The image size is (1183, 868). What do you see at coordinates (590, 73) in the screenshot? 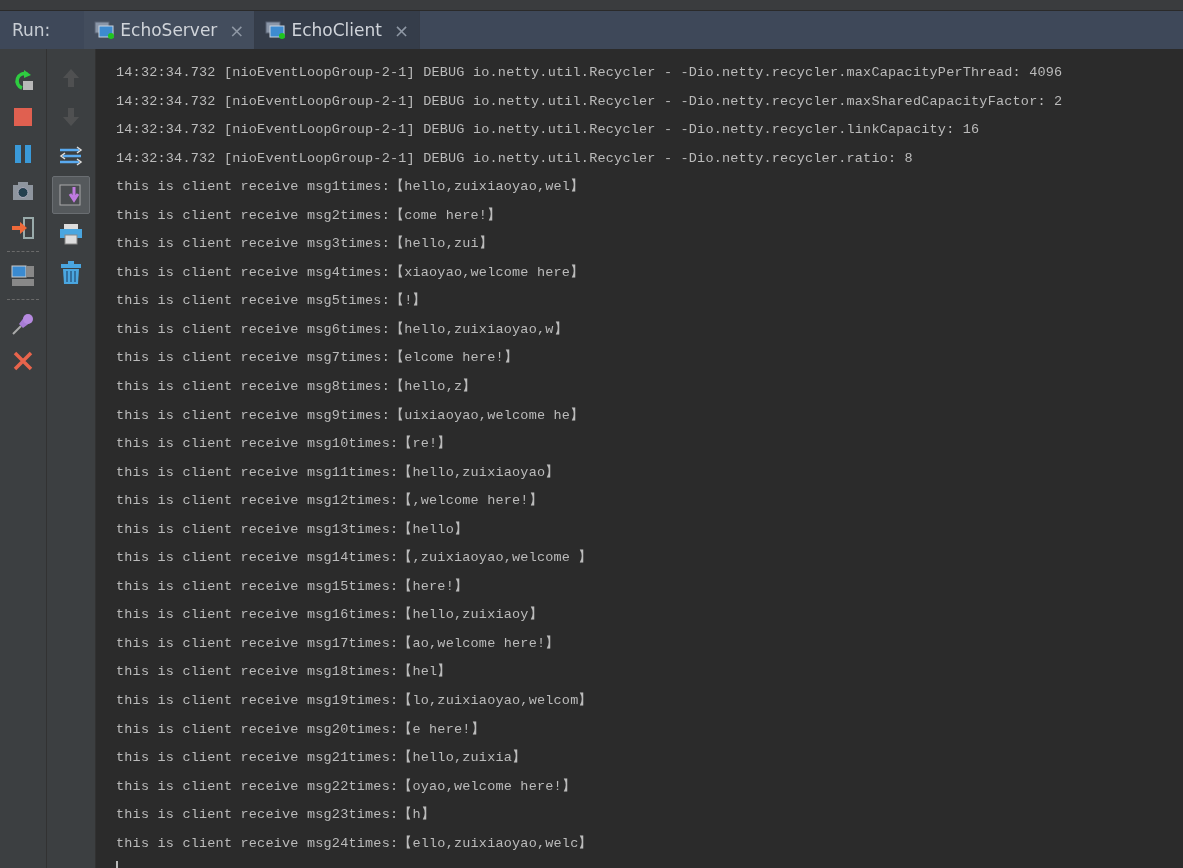
I see `console-line: 14:32:34.732 [nioEventLoopGroup-2-1] DEBUG io.netty.util.Recycler - -Dio.netty.recycler.maxCapacityPerThread: 4096` at bounding box center [590, 73].